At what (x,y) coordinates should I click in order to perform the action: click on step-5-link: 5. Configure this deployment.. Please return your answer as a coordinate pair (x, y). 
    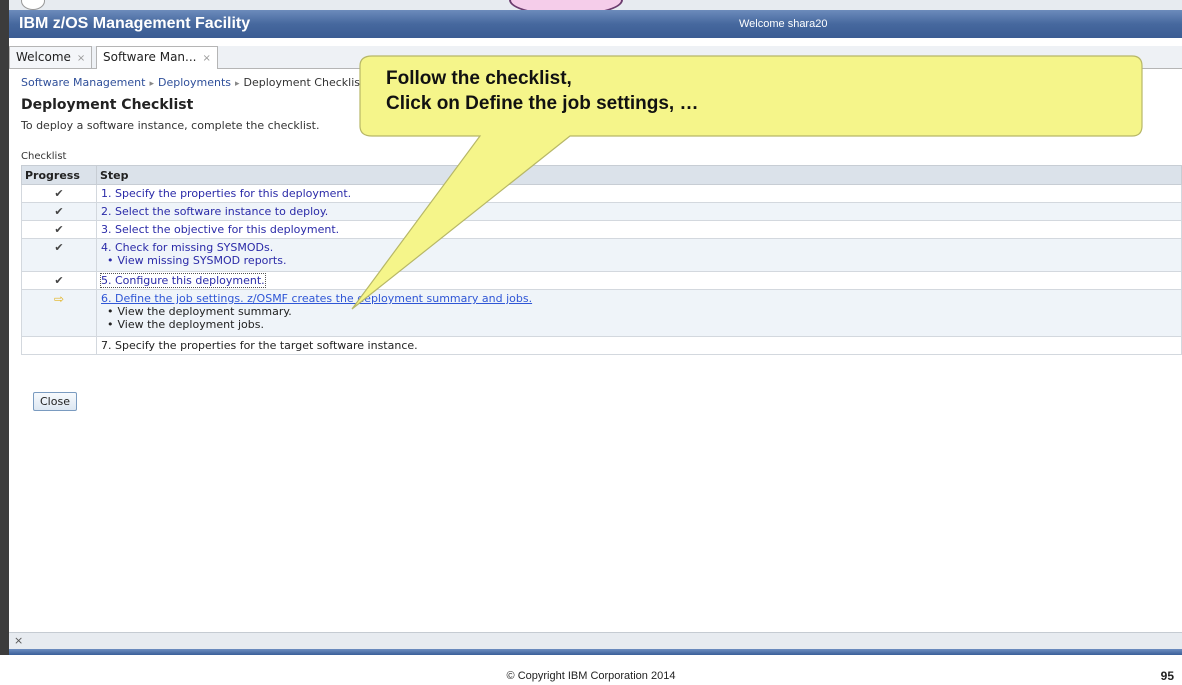
    Looking at the image, I should click on (183, 280).